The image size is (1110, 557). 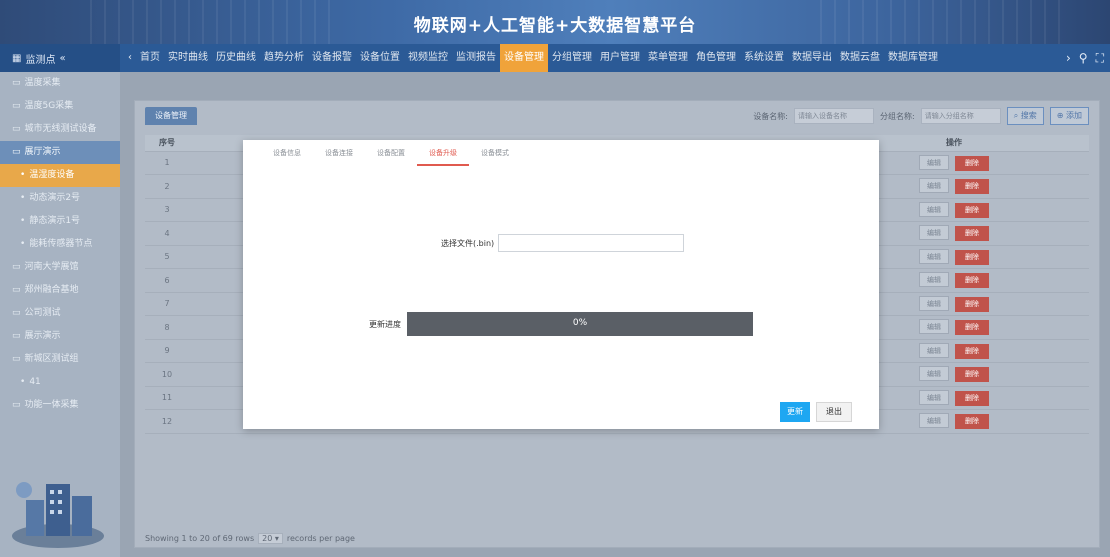 What do you see at coordinates (60, 175) in the screenshot?
I see `sidebar-item: • 温湿度设备` at bounding box center [60, 175].